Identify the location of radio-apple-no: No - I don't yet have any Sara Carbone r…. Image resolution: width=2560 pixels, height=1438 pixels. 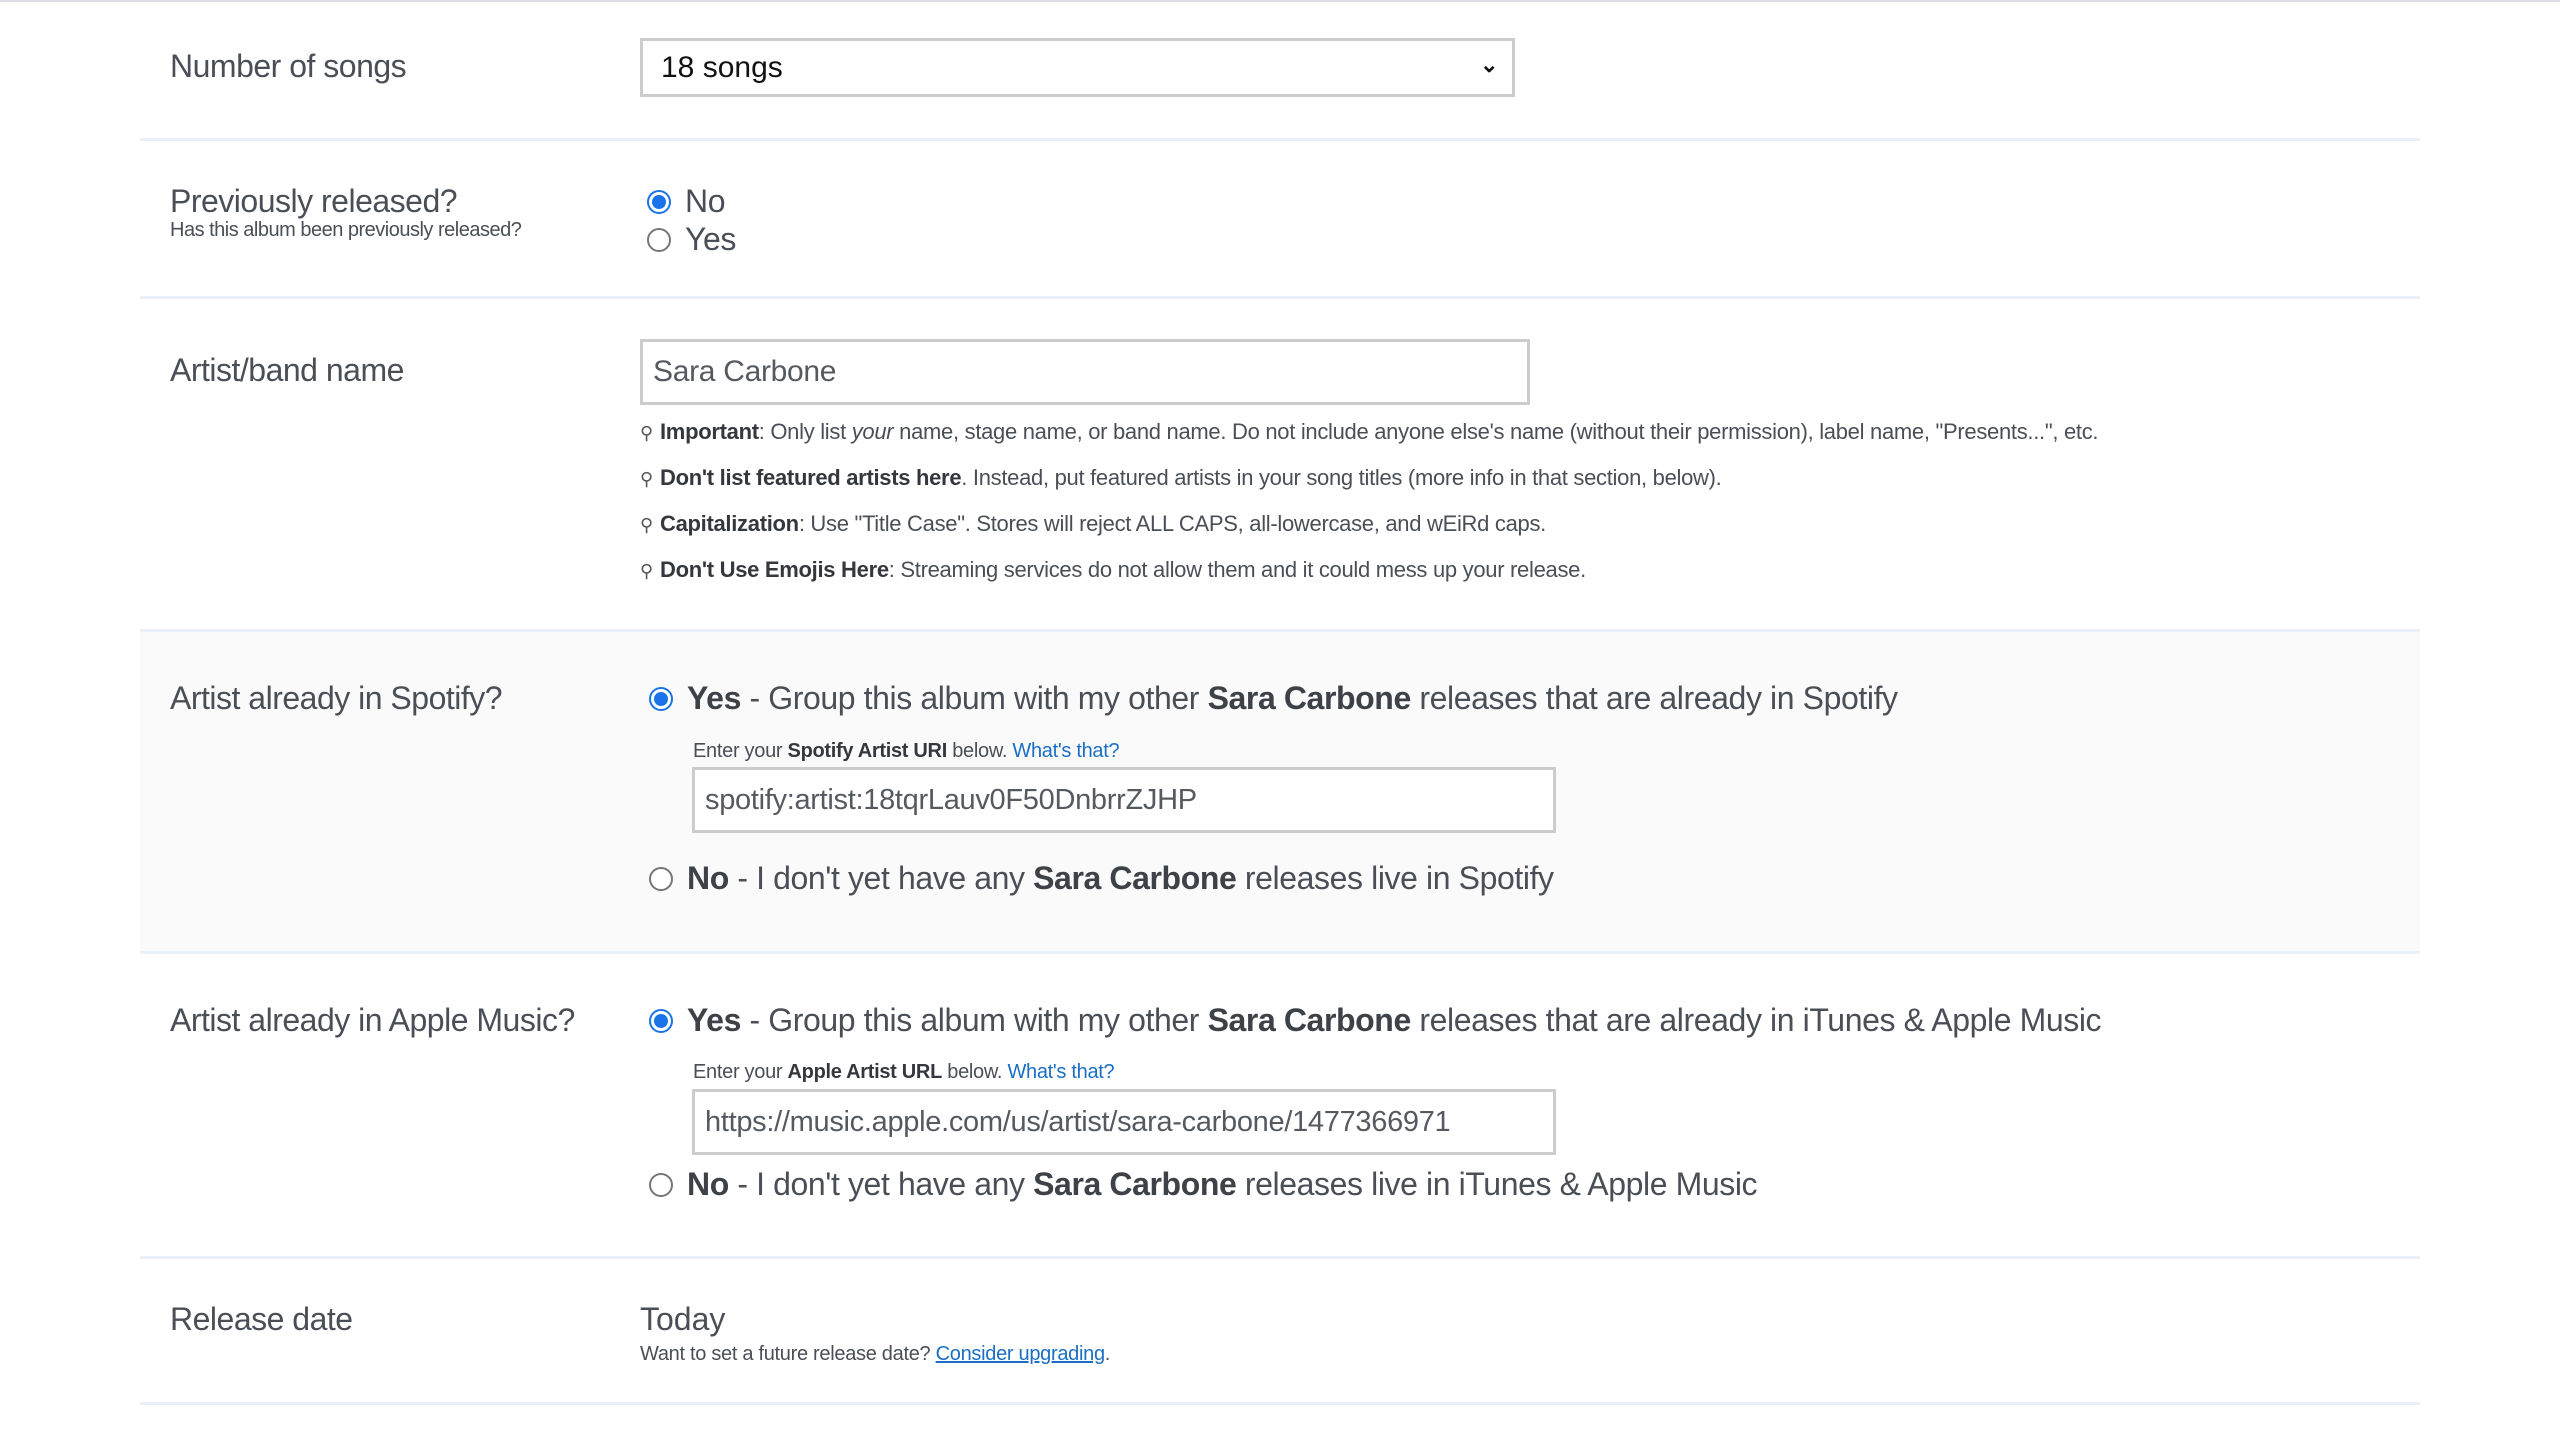
(1203, 1184).